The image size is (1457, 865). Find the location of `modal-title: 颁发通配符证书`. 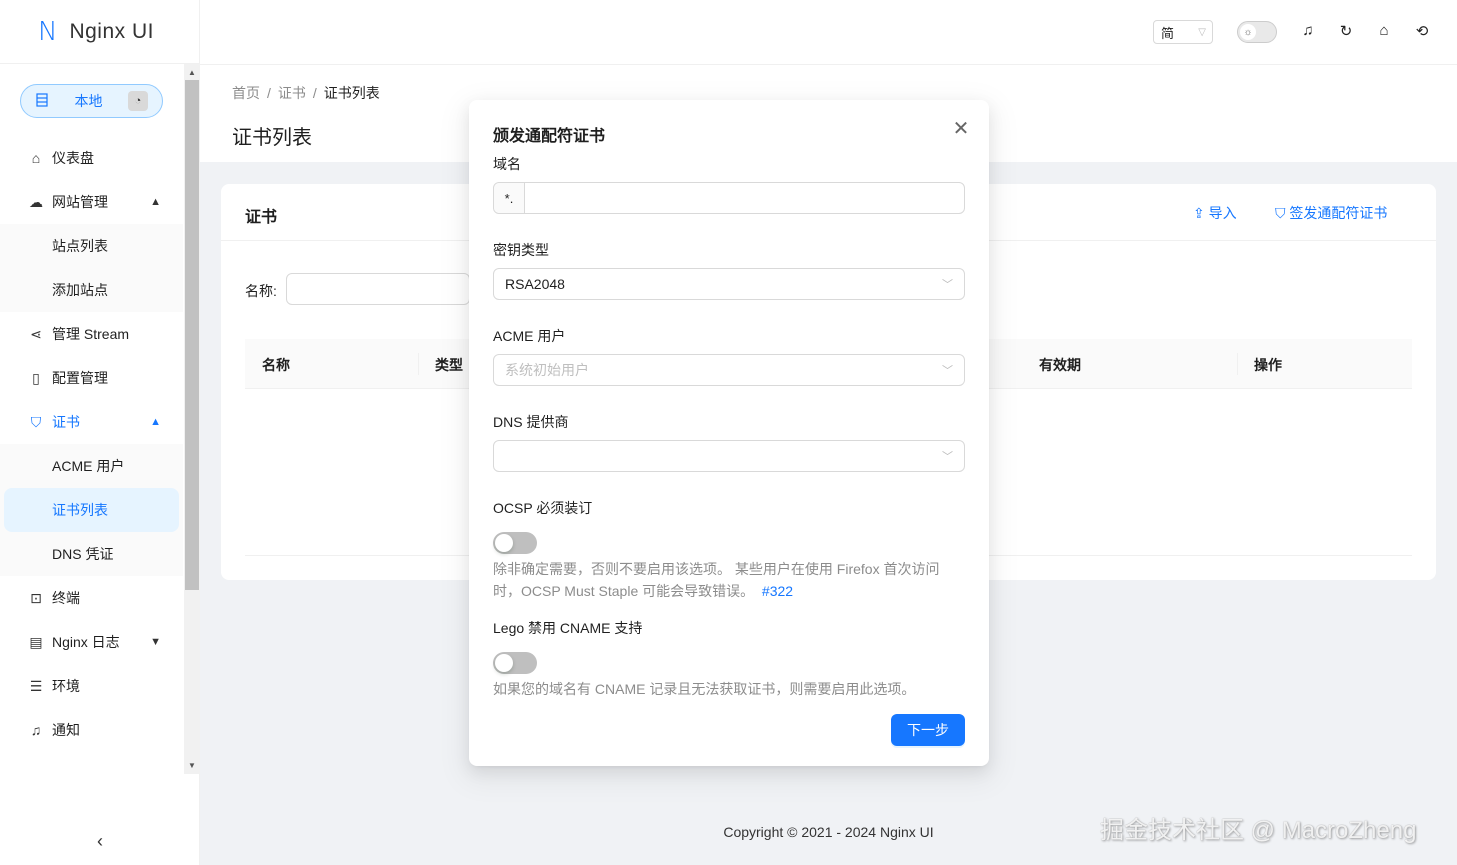

modal-title: 颁发通配符证书 is located at coordinates (549, 136).